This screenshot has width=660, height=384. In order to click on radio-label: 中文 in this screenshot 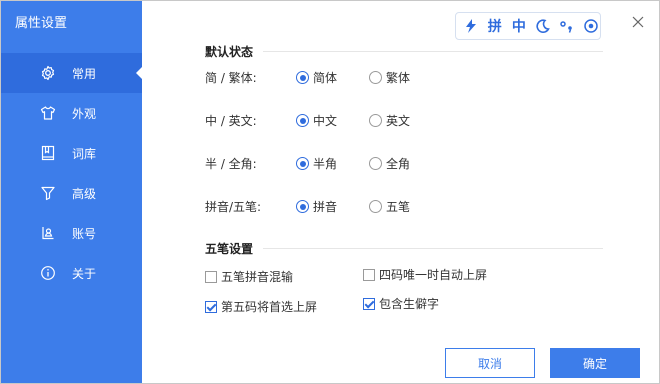, I will do `click(325, 121)`.